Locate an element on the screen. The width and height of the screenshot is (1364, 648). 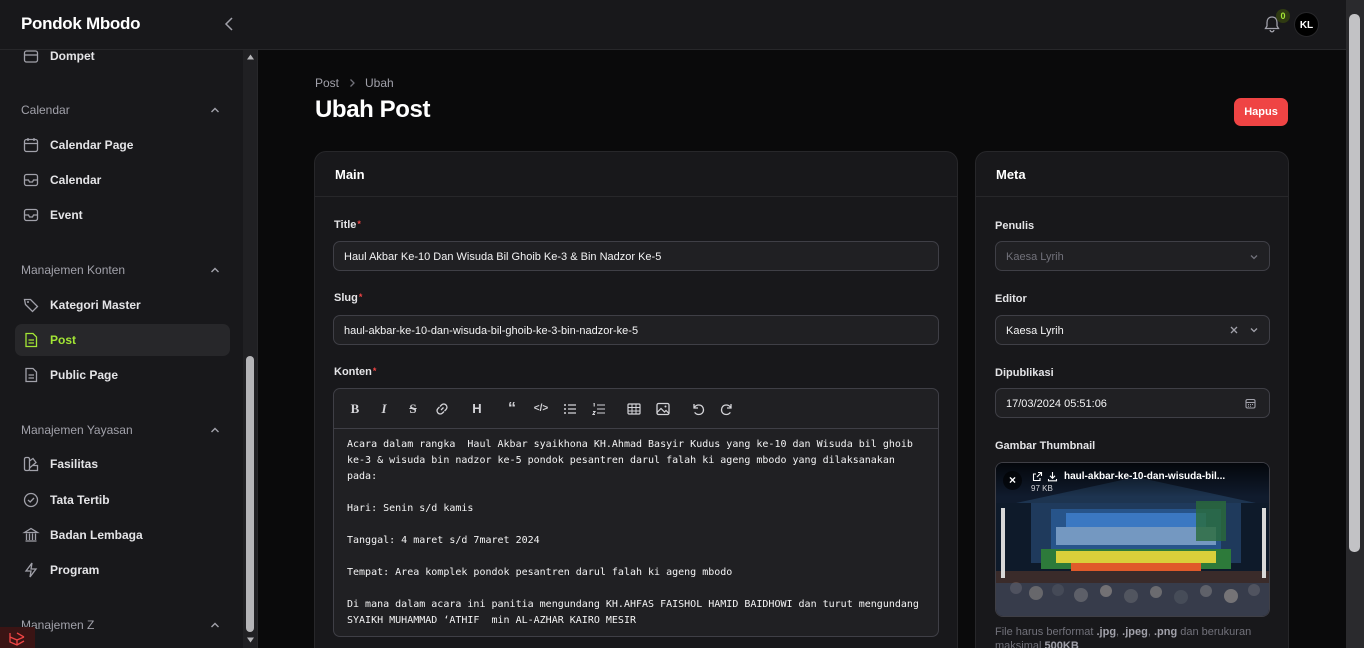
undo-icon is located at coordinates (698, 409).